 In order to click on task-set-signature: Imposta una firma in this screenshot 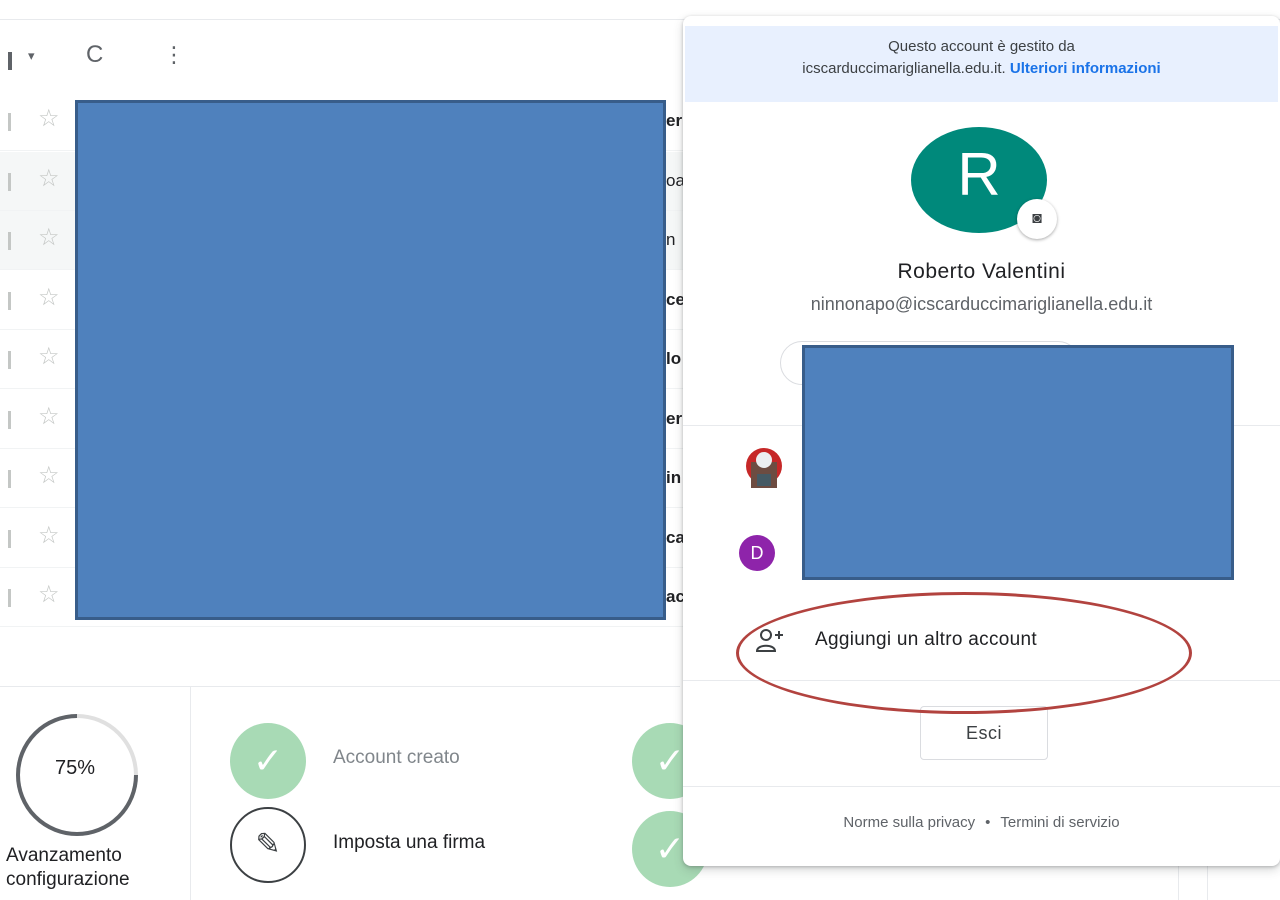, I will do `click(409, 843)`.